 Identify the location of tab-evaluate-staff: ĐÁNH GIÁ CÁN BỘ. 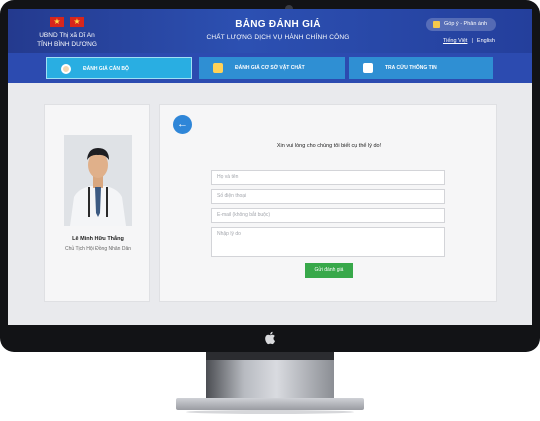
(119, 68).